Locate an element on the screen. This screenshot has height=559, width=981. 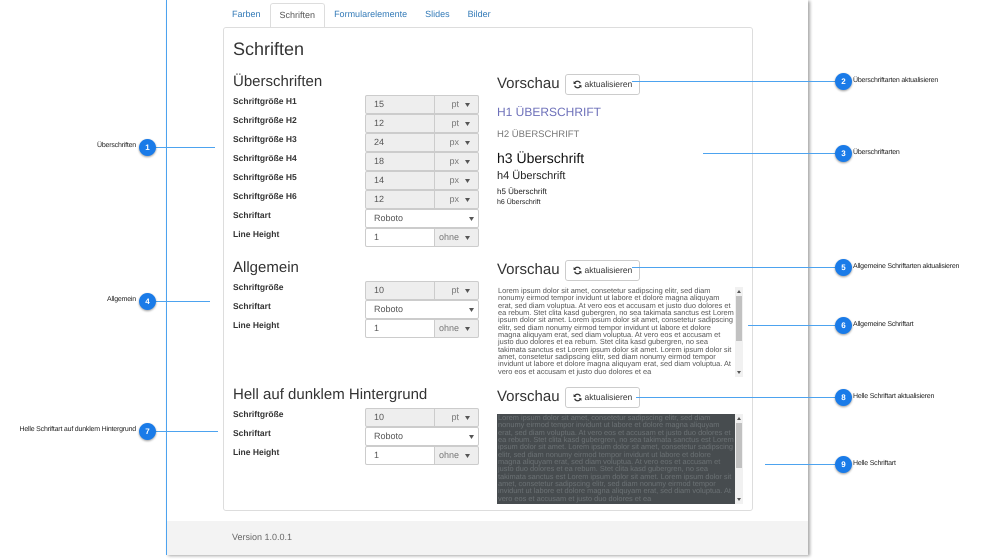
callout-marker: 4 is located at coordinates (147, 301).